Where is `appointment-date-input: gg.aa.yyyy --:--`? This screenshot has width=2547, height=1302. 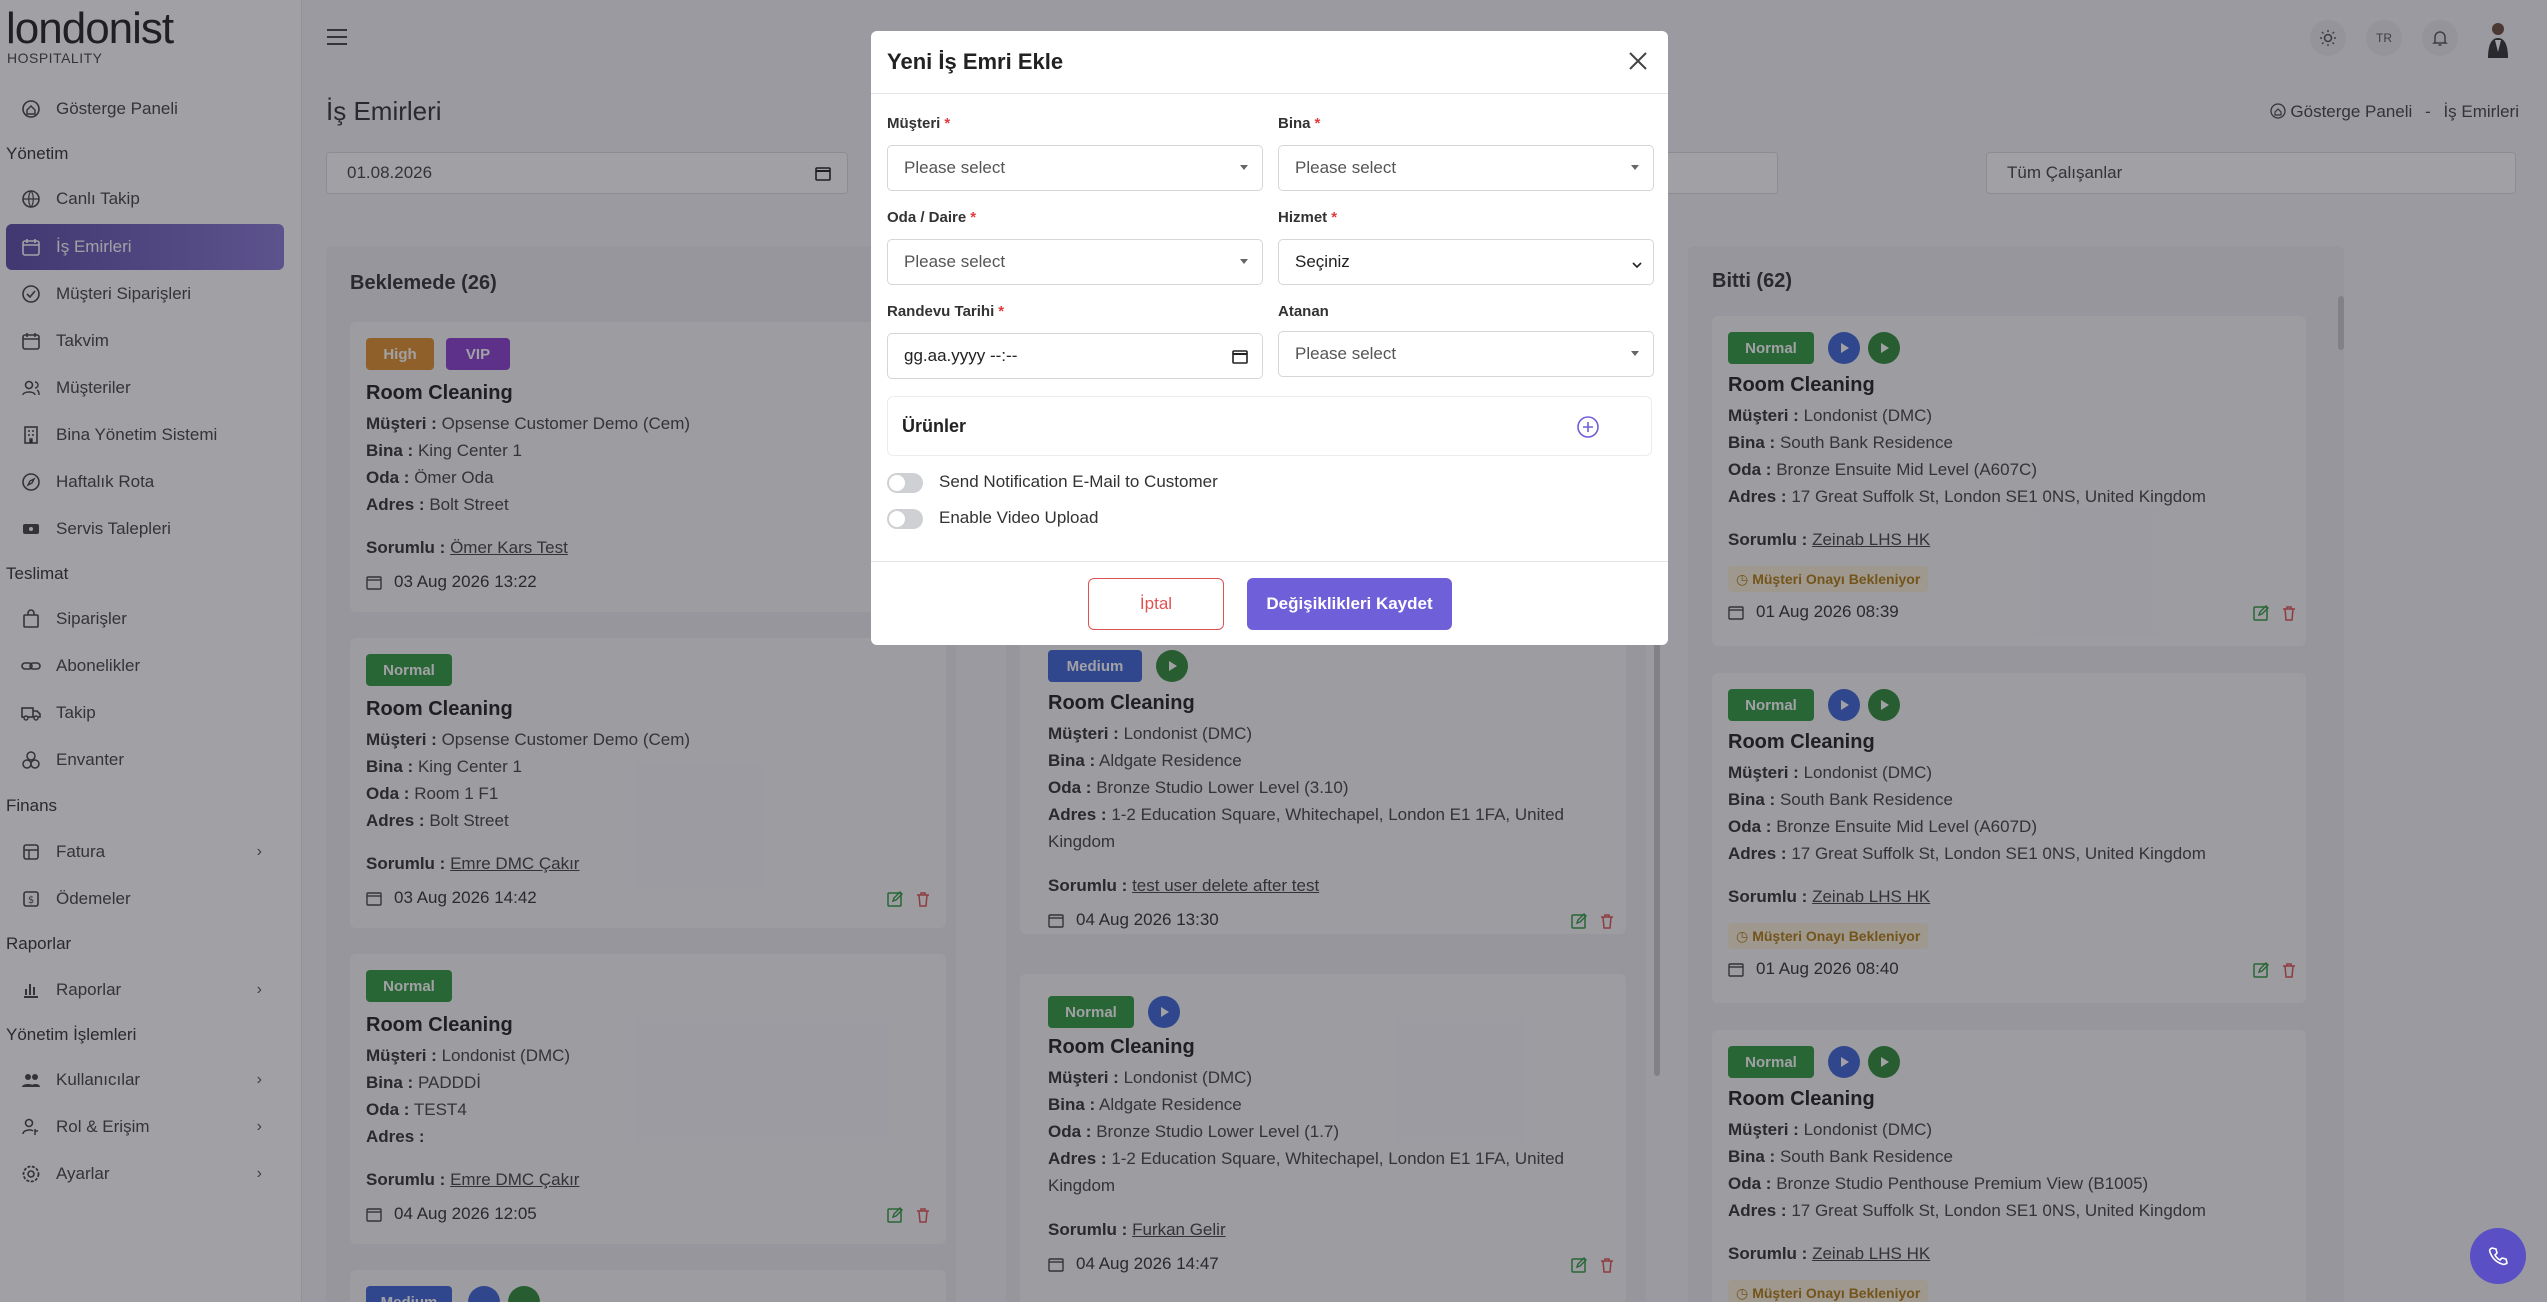
appointment-date-input: gg.aa.yyyy --:-- is located at coordinates (1075, 356).